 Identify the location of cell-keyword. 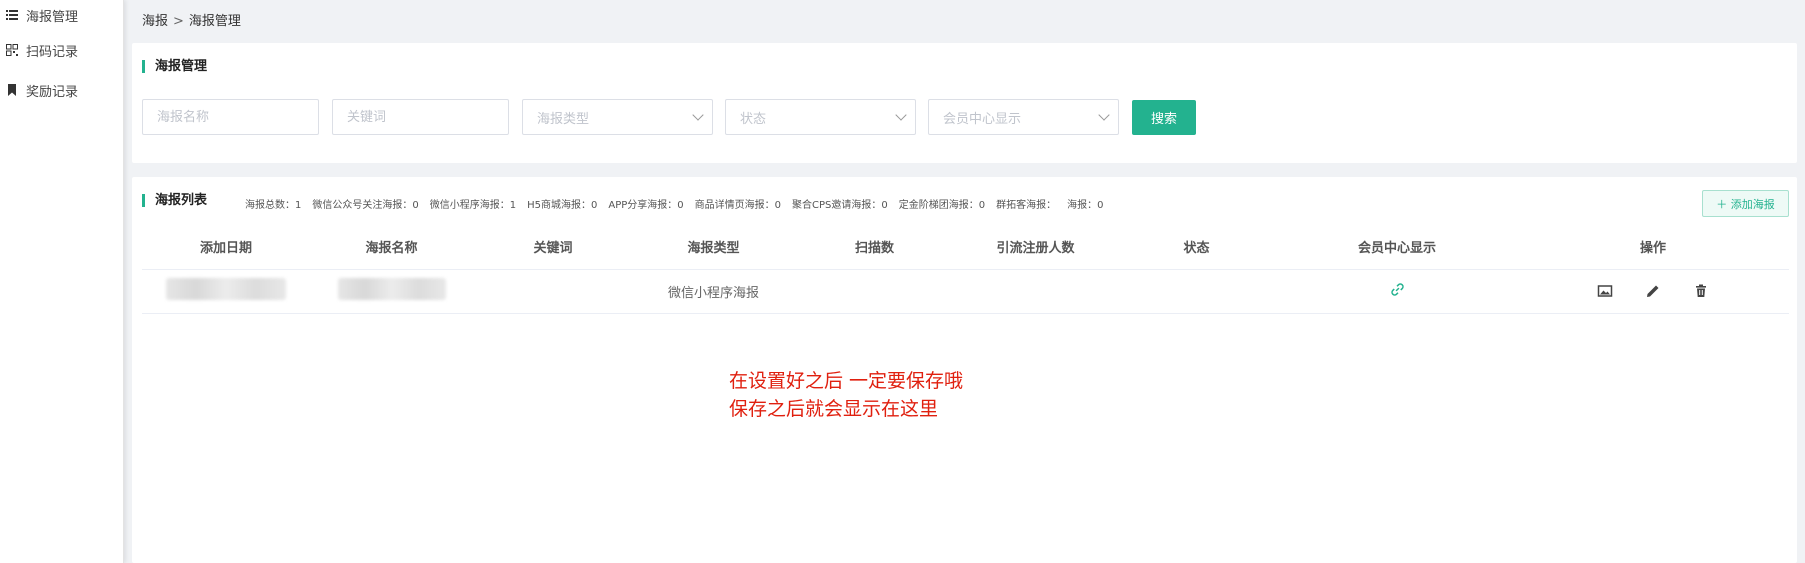
(553, 291).